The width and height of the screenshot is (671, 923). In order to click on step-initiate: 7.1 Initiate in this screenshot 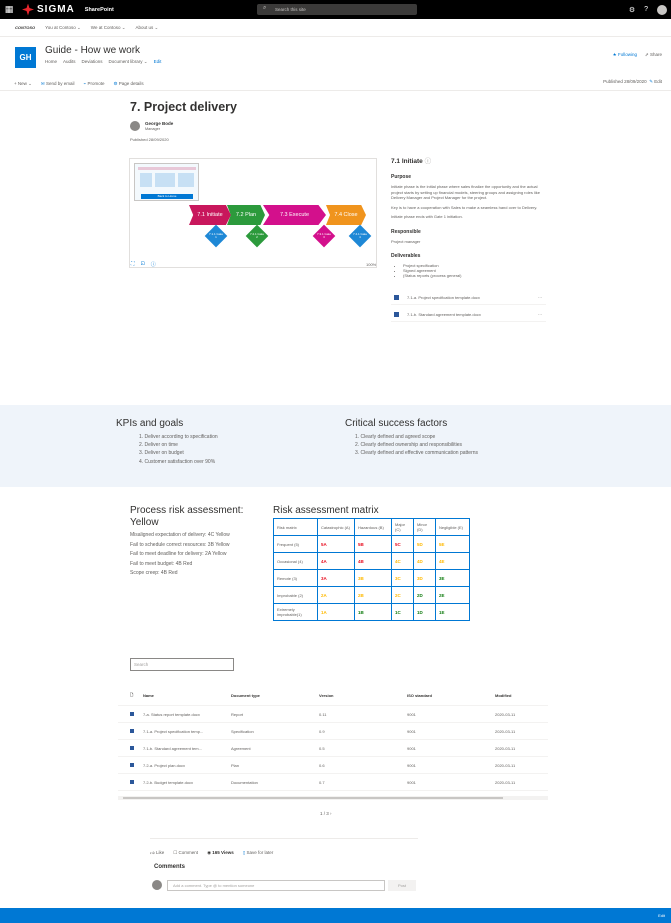, I will do `click(210, 215)`.